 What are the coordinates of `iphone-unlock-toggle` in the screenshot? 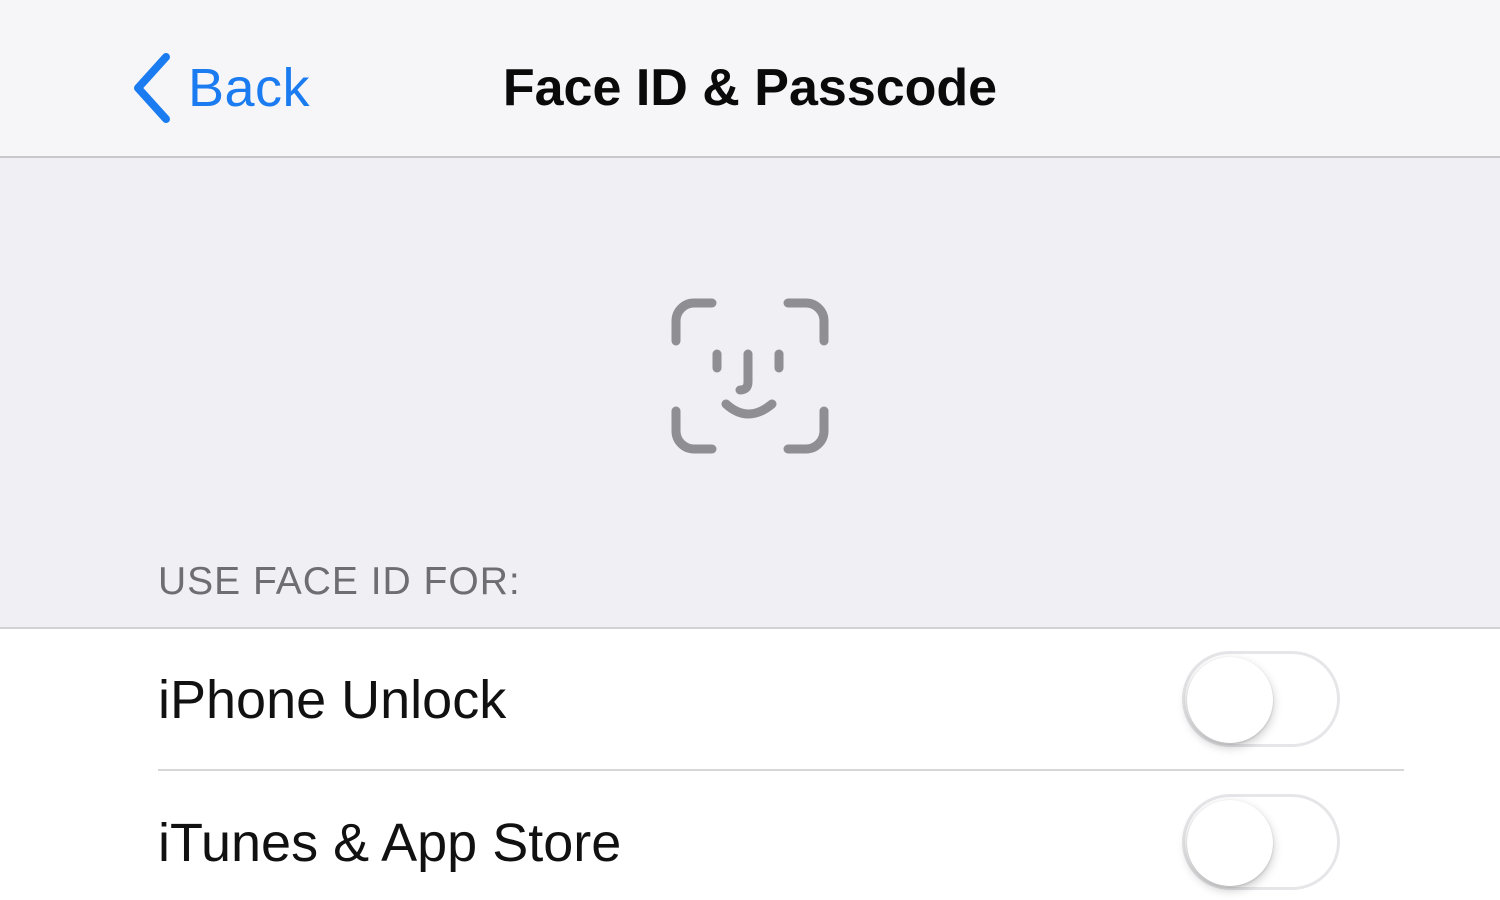 It's located at (1261, 699).